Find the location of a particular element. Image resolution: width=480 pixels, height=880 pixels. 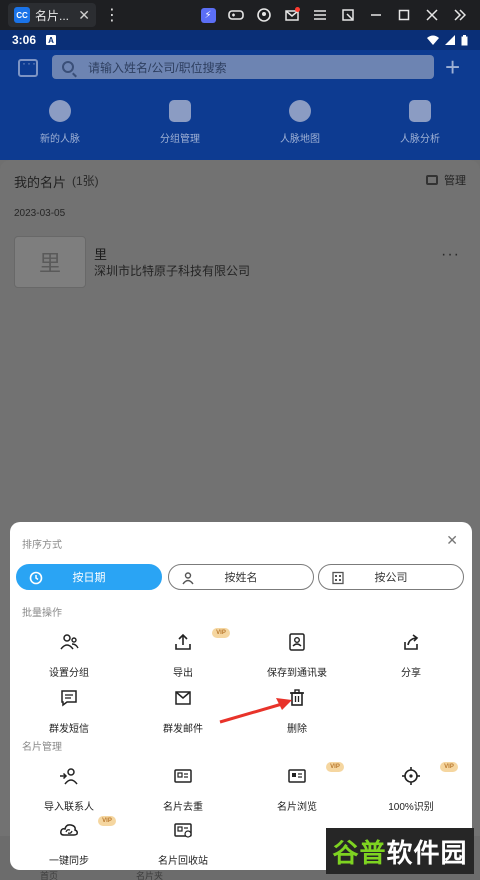

manage-dedupe: 名片去重 is located at coordinates (183, 789).